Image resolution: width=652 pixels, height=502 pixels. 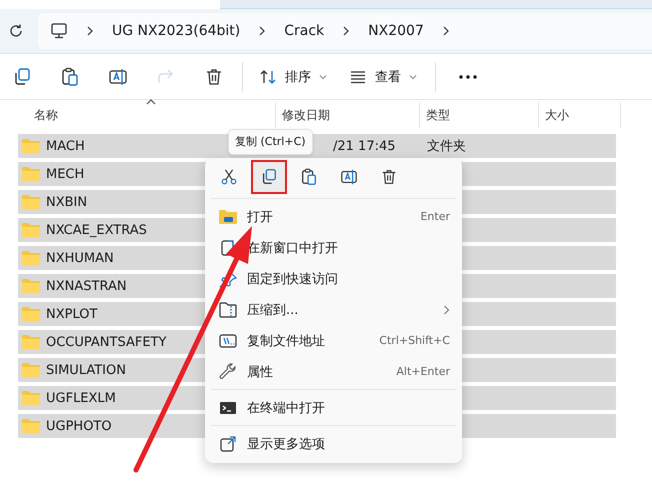 What do you see at coordinates (72, 314) in the screenshot?
I see `file-name: NXPLOT` at bounding box center [72, 314].